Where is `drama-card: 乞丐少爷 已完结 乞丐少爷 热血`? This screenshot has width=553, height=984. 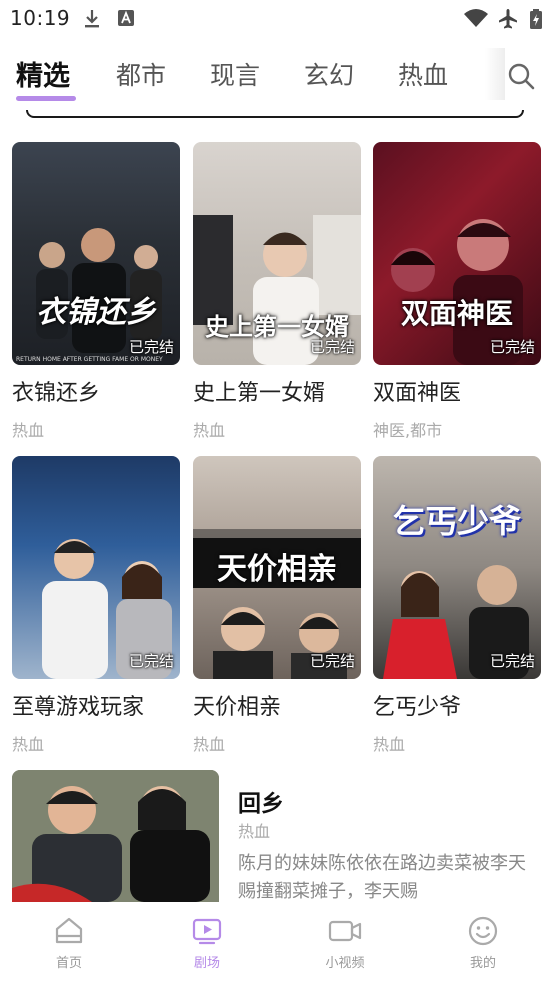 drama-card: 乞丐少爷 已完结 乞丐少爷 热血 is located at coordinates (457, 605).